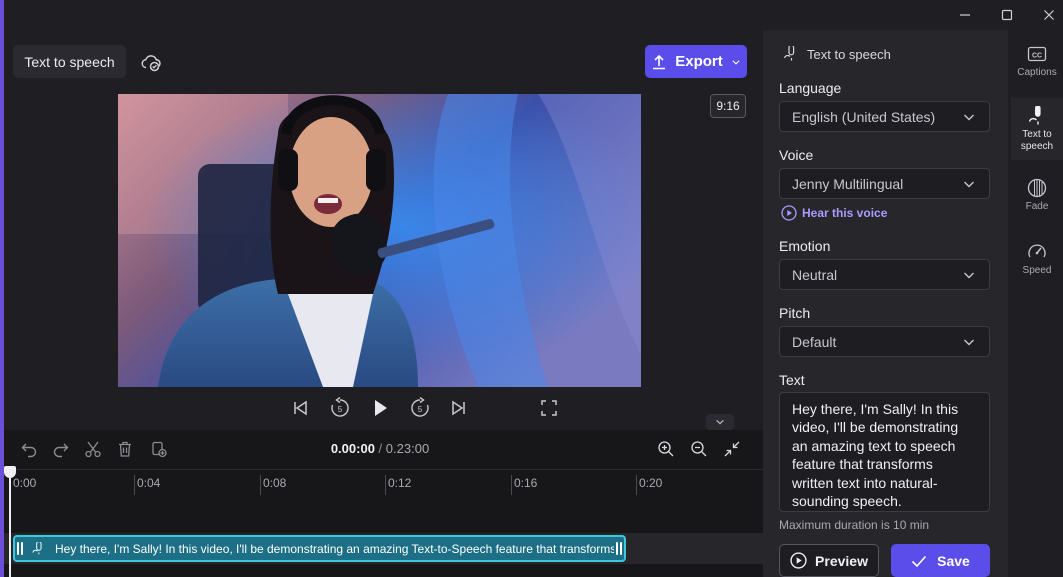 Image resolution: width=1063 pixels, height=577 pixels. I want to click on rail-item-fade: Fade, so click(1037, 201).